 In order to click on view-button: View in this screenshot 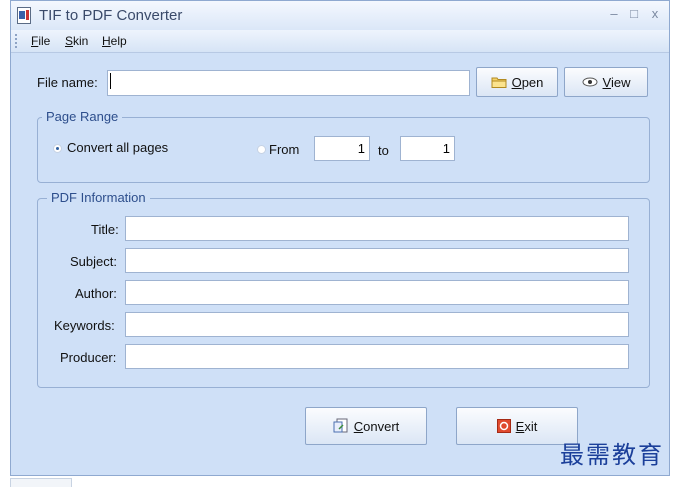, I will do `click(606, 82)`.